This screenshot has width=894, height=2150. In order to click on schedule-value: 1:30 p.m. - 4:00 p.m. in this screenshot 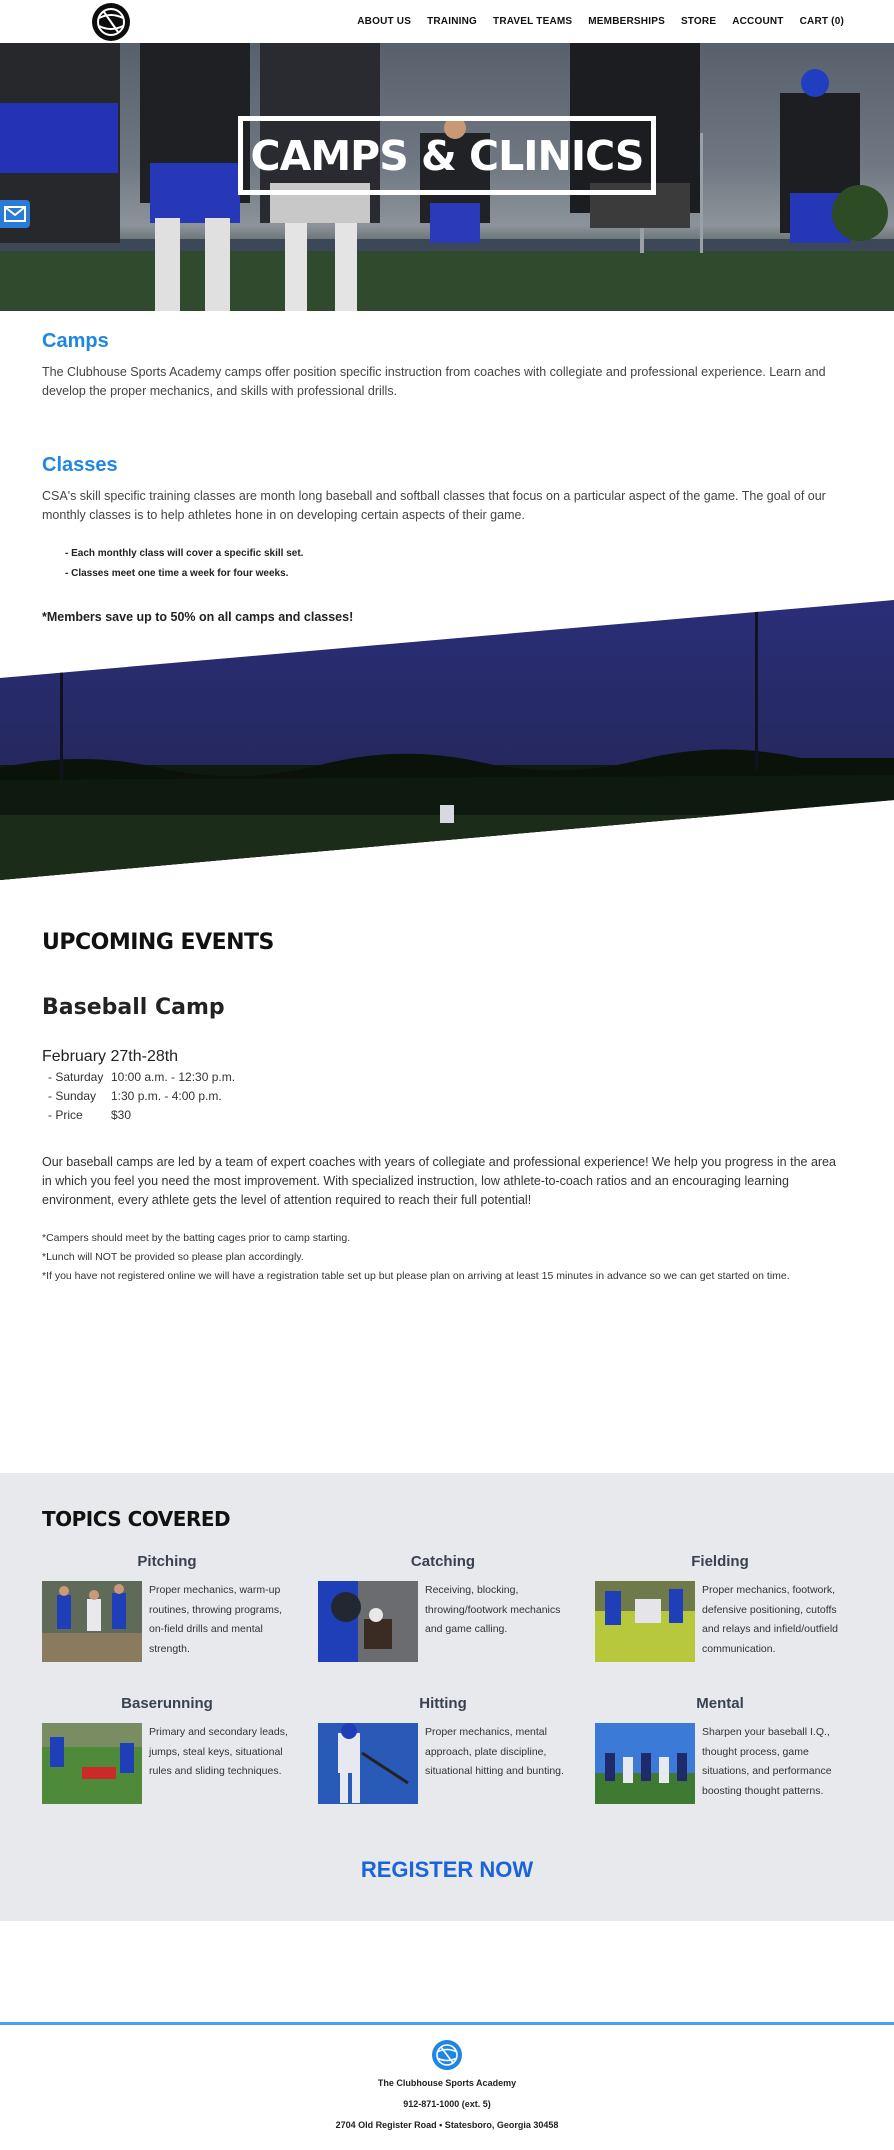, I will do `click(166, 1096)`.